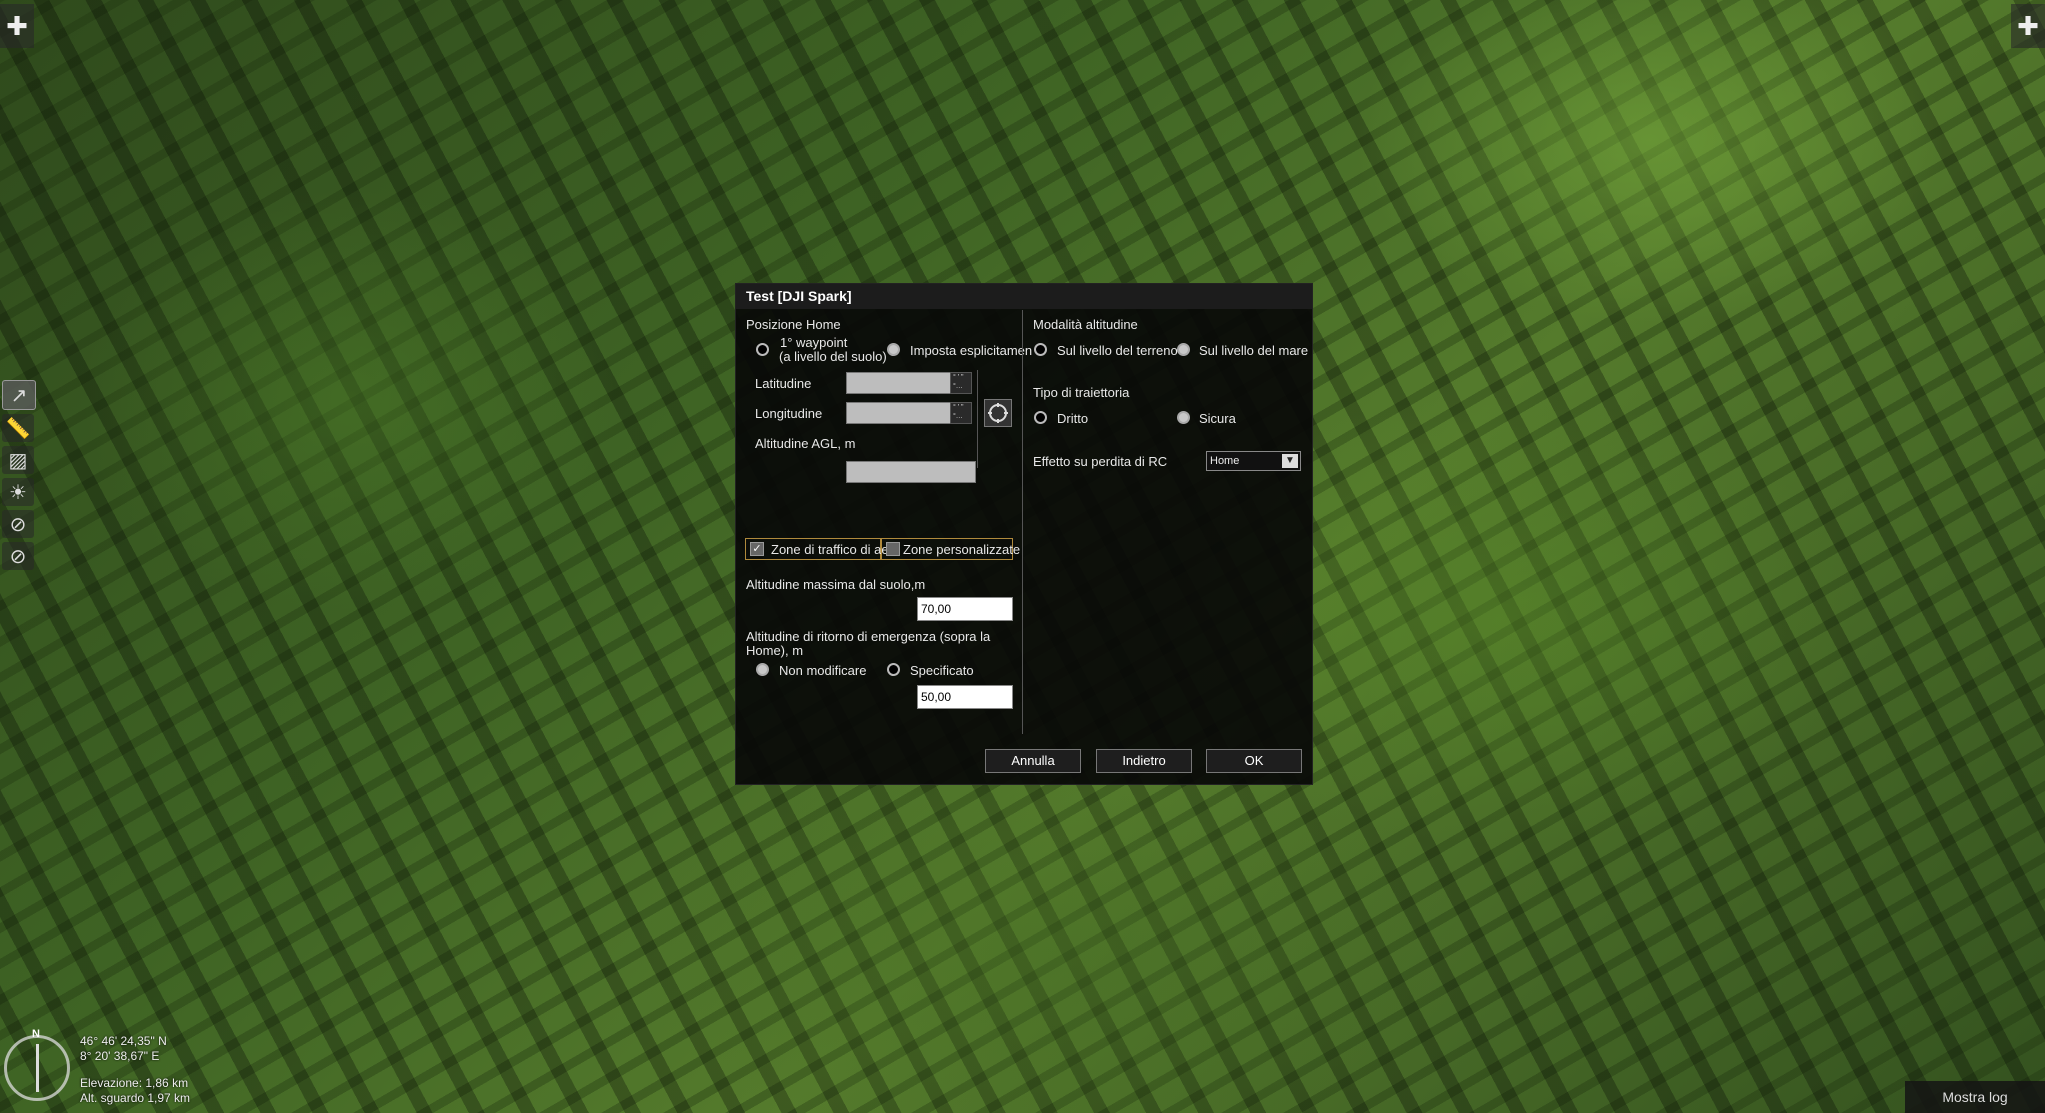 The width and height of the screenshot is (2045, 1113). Describe the element at coordinates (1117, 350) in the screenshot. I see `alt-mode-terrain-label: Sul livello del terreno` at that location.